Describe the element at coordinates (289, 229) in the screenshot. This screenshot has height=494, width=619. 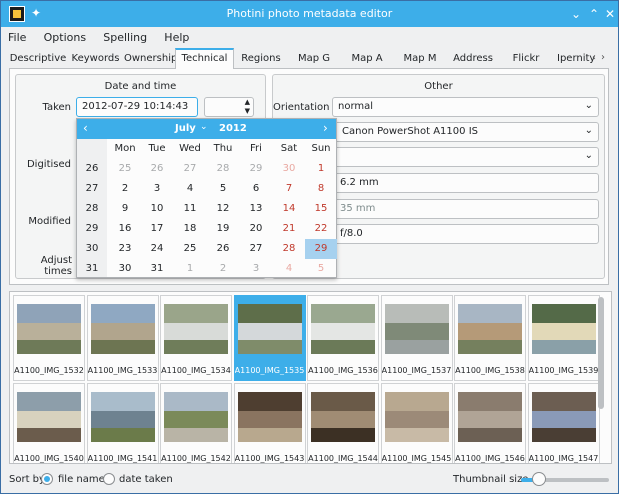
I see `calendar-day: 21` at that location.